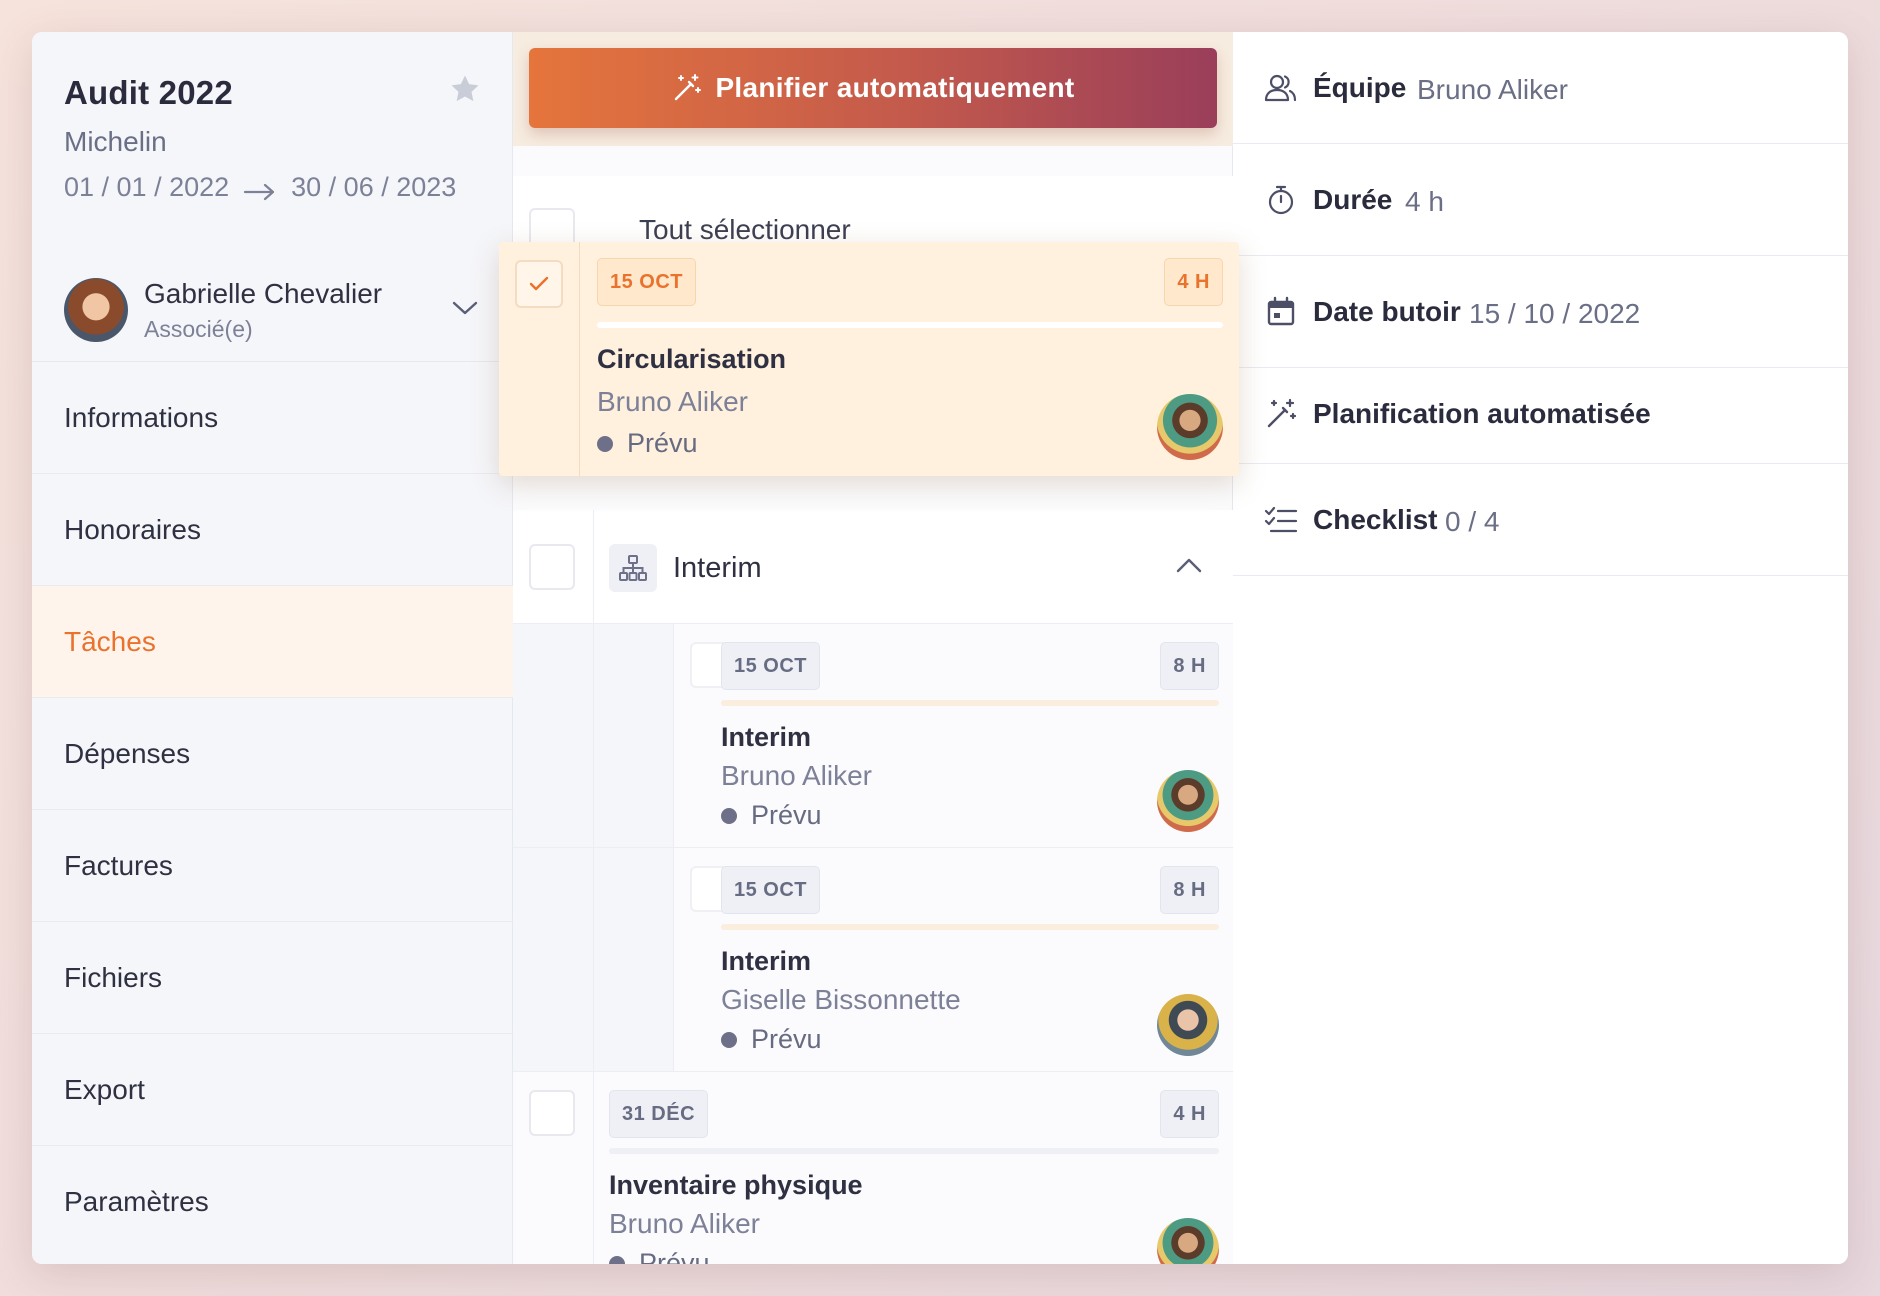 The height and width of the screenshot is (1296, 1880). Describe the element at coordinates (1492, 89) in the screenshot. I see `detail-team-value: Bruno Aliker` at that location.